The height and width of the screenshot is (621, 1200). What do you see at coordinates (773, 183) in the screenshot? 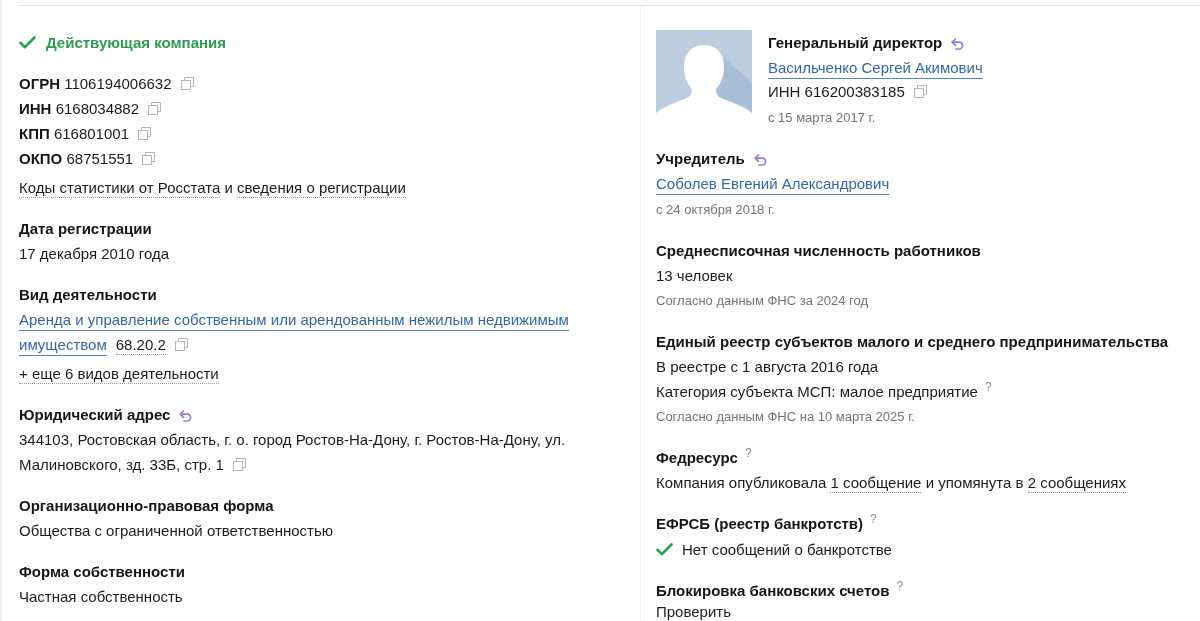
I see `person-link: Соболев Евгений Александрович` at bounding box center [773, 183].